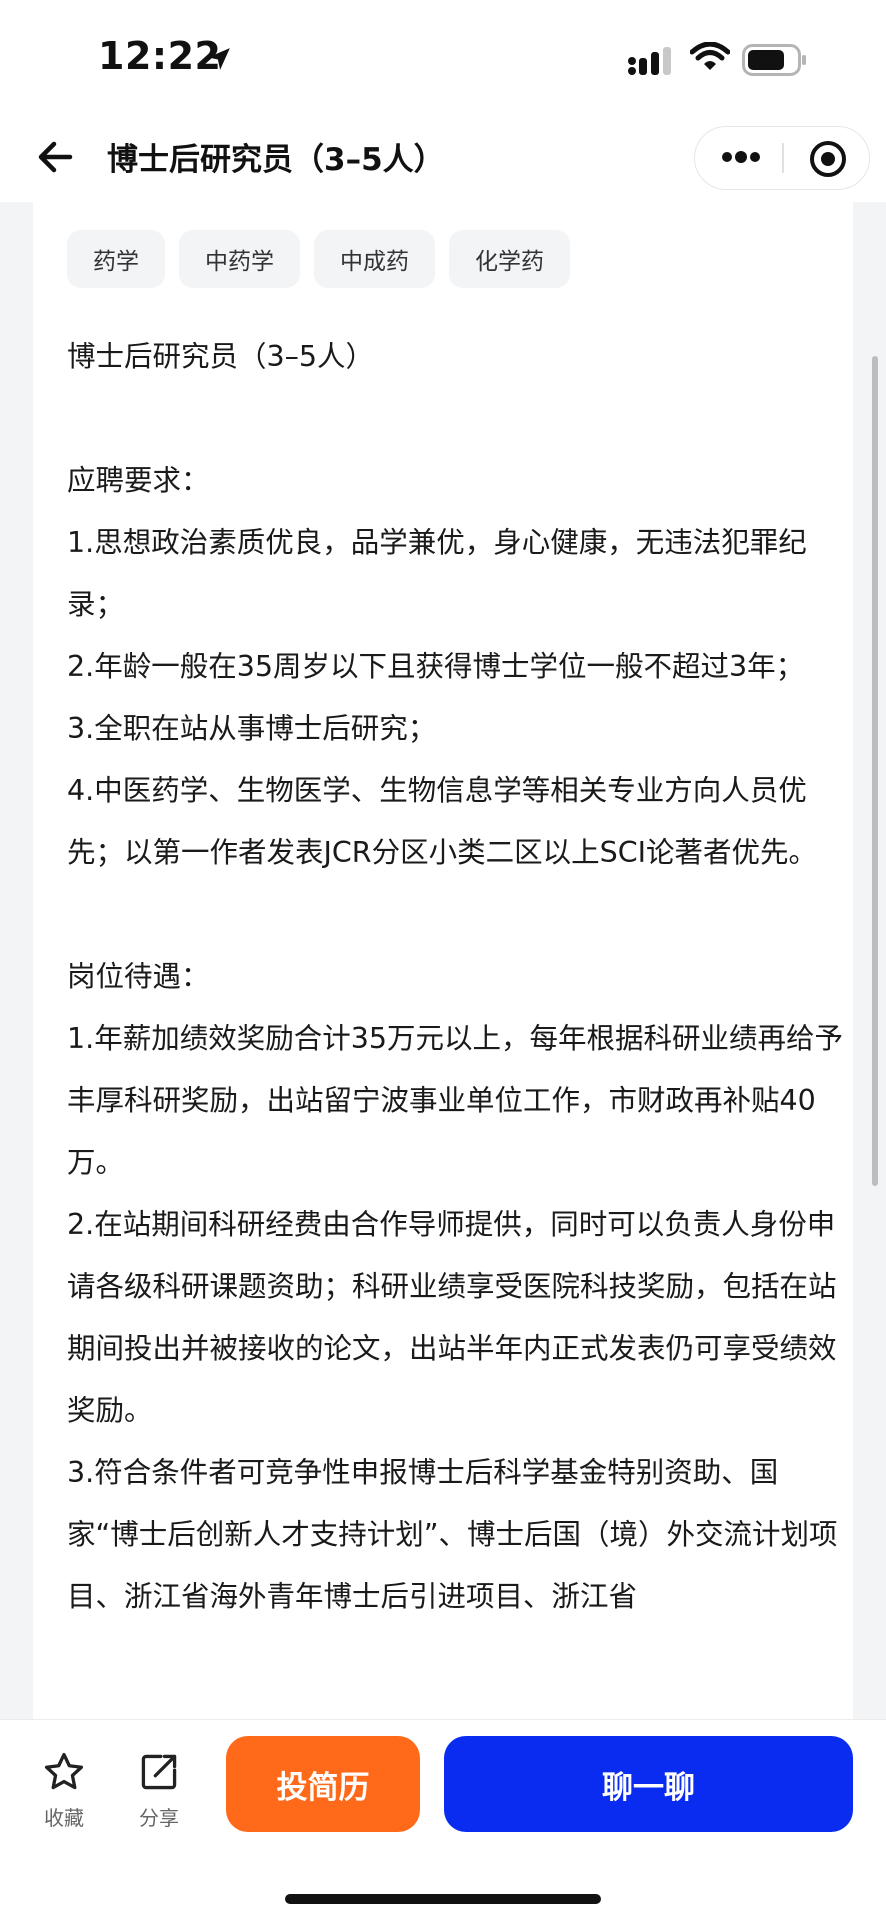 This screenshot has height=1920, width=886. I want to click on share-button: 分享, so click(159, 1790).